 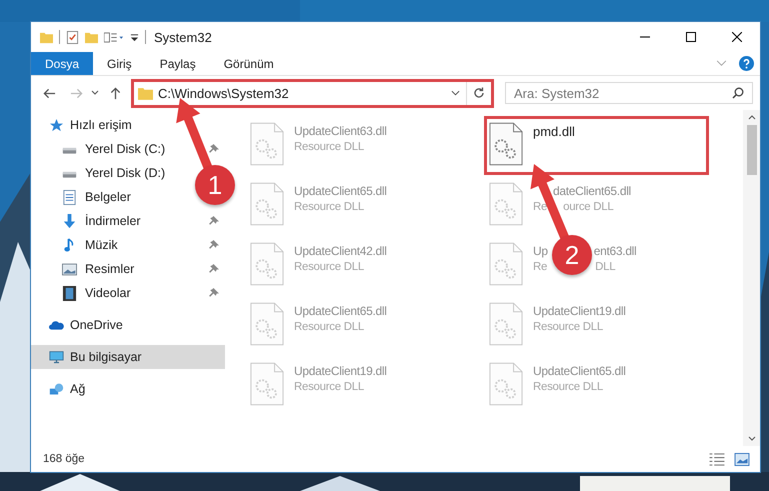 What do you see at coordinates (56, 389) in the screenshot?
I see `network-icon` at bounding box center [56, 389].